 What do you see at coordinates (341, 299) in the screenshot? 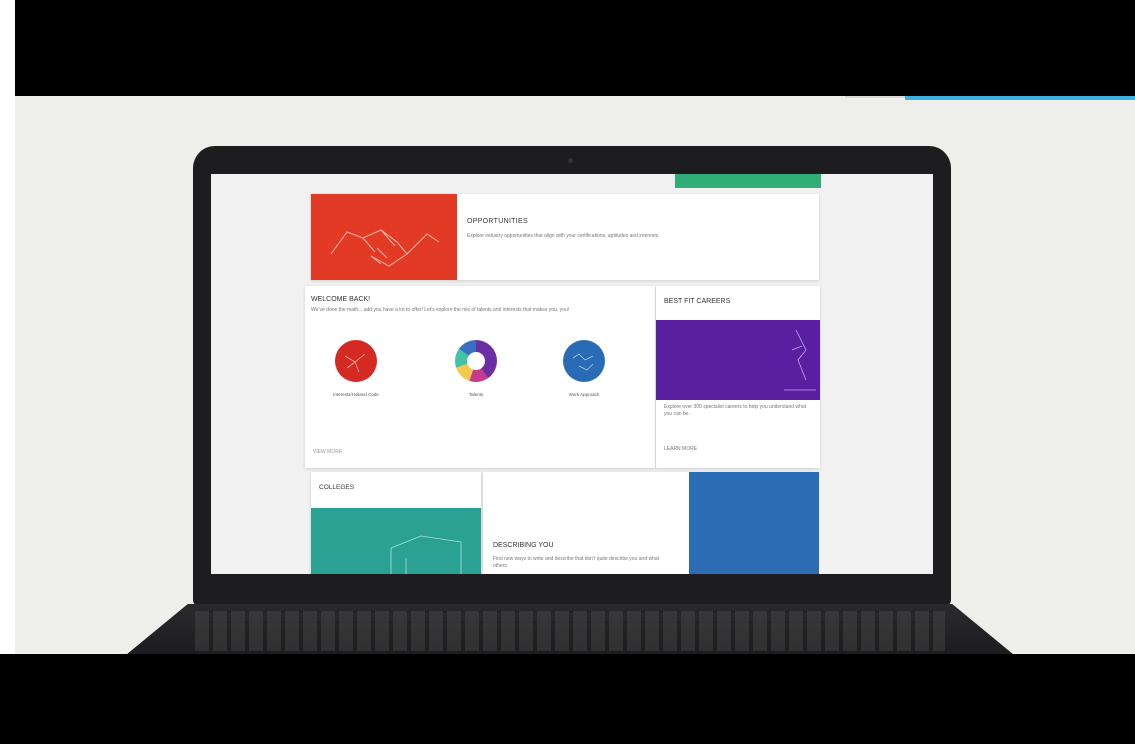
I see `welcome-title: WELCOME BACK!` at bounding box center [341, 299].